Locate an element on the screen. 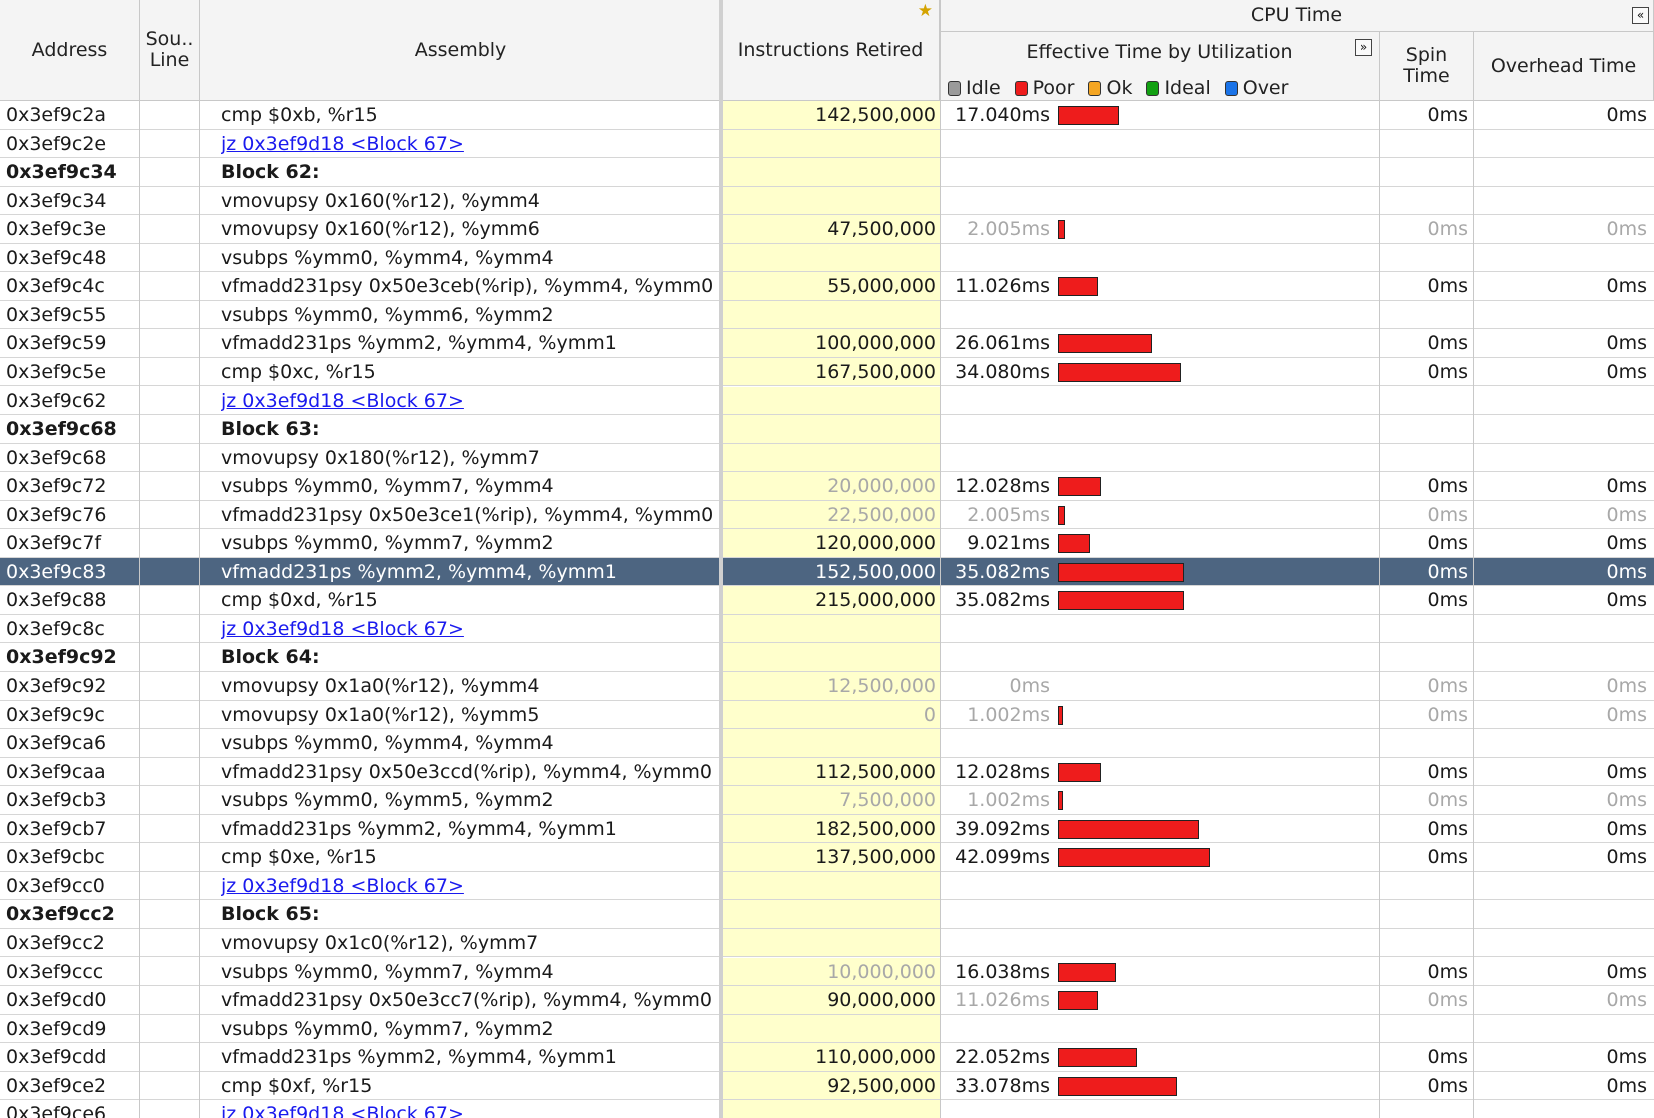  block-label: Block 64: is located at coordinates (270, 657).